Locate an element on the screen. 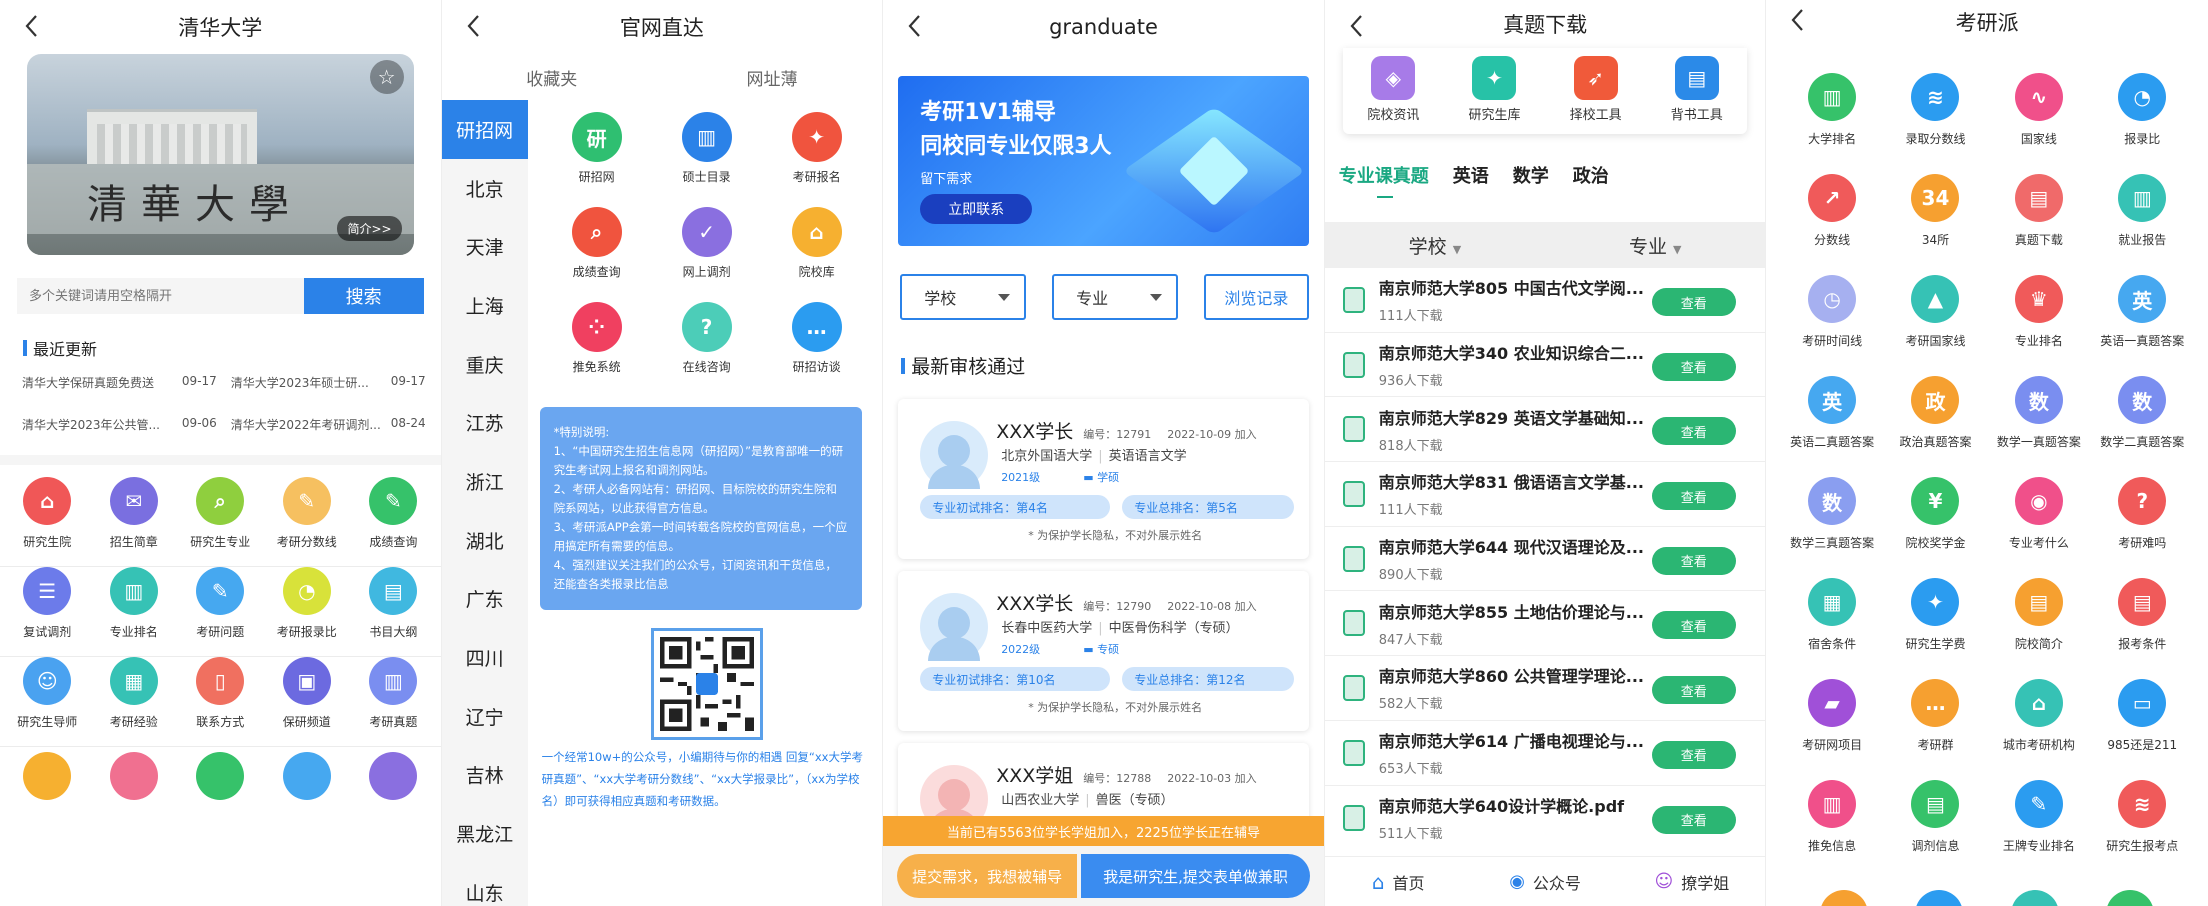 The width and height of the screenshot is (2208, 906). tool-item: ✦ 研究生库 is located at coordinates (1494, 95).